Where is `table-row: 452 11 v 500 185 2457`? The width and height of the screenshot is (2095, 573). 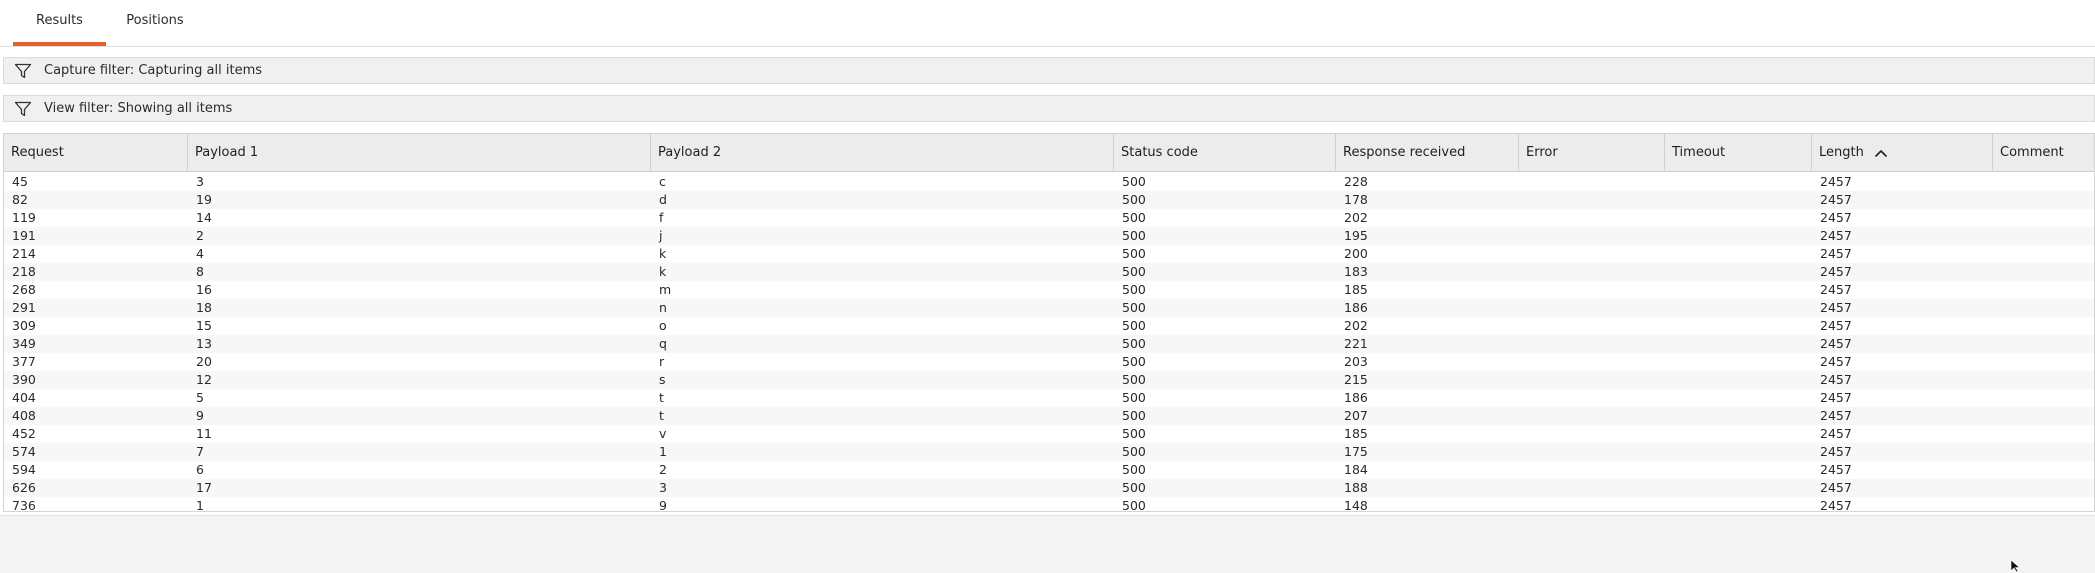 table-row: 452 11 v 500 185 2457 is located at coordinates (1049, 434).